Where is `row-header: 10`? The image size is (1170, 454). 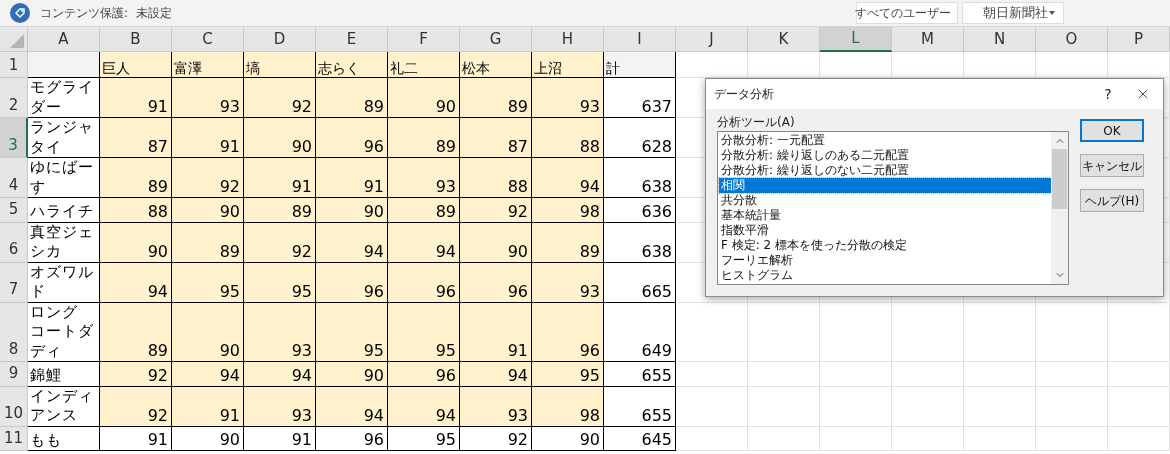 row-header: 10 is located at coordinates (14, 406).